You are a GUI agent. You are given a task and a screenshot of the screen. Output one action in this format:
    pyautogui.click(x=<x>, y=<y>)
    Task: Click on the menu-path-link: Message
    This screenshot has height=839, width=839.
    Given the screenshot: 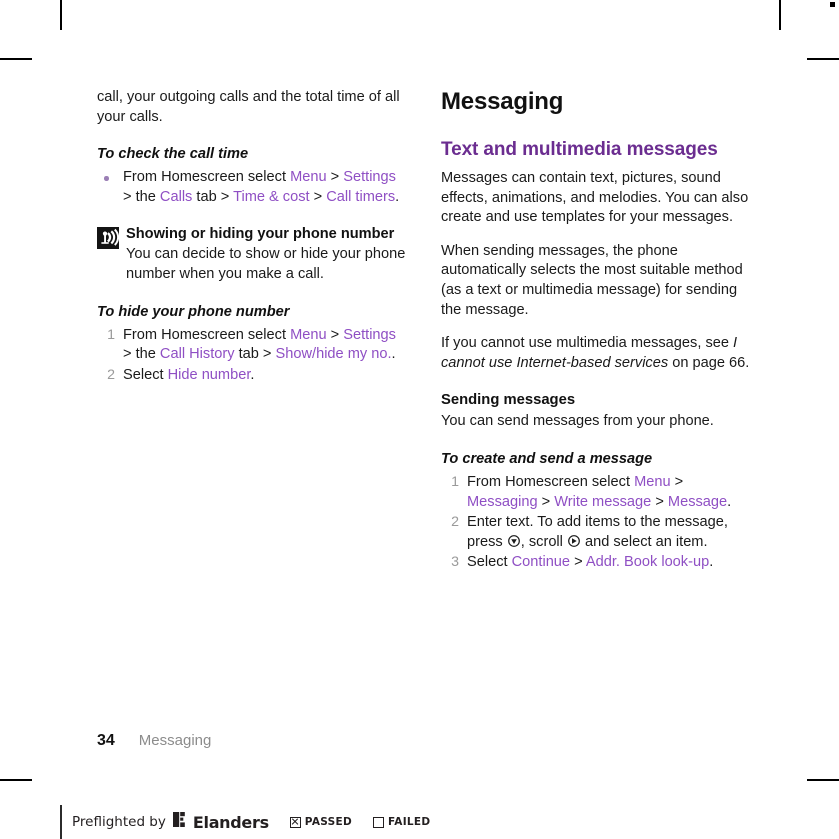 What is the action you would take?
    pyautogui.click(x=697, y=501)
    